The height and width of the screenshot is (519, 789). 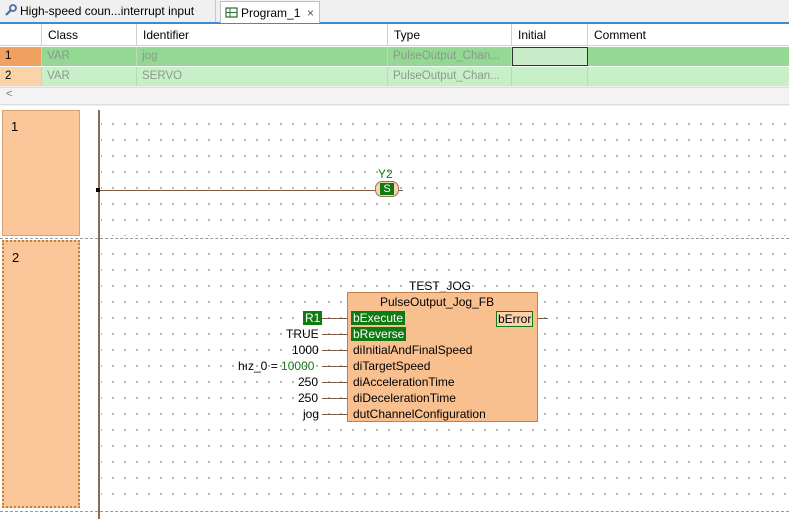 I want to click on row-number: 2, so click(x=21, y=76).